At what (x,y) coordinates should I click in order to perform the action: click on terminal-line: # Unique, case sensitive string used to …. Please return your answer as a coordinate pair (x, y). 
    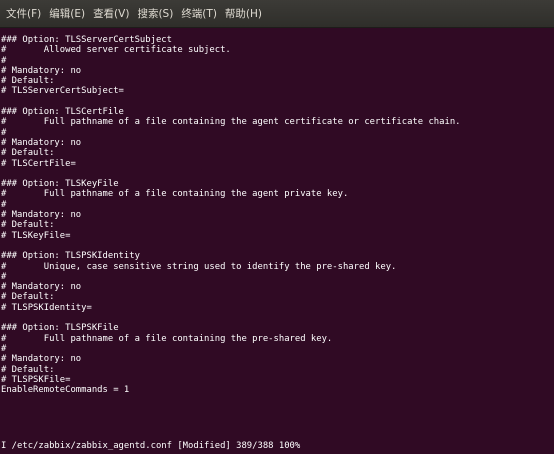
    Looking at the image, I should click on (199, 266).